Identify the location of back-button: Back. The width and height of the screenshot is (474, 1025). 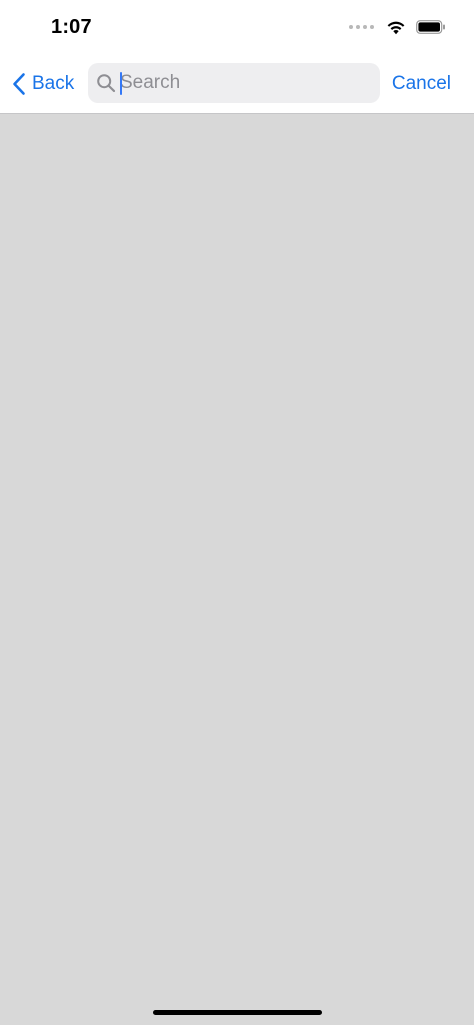
(43, 84).